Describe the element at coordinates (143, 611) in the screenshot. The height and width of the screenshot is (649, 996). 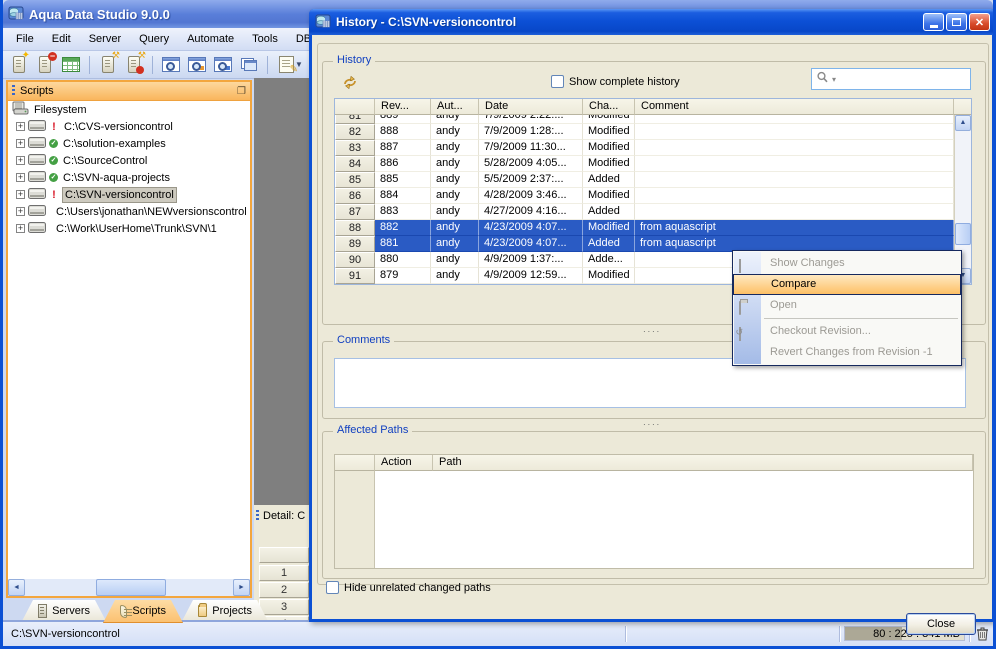
I see `tab-scripts: Scripts` at that location.